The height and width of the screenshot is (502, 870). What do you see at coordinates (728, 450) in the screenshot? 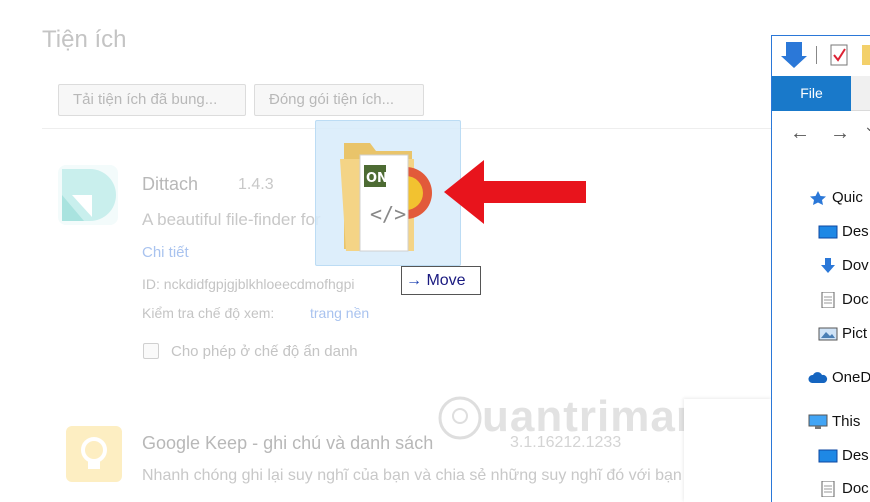
I see `blank-panel` at bounding box center [728, 450].